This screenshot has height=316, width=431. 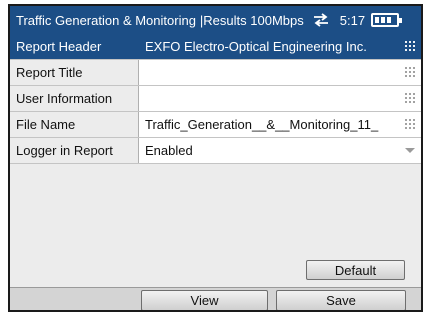 I want to click on file-name-label: File Name, so click(x=74, y=124).